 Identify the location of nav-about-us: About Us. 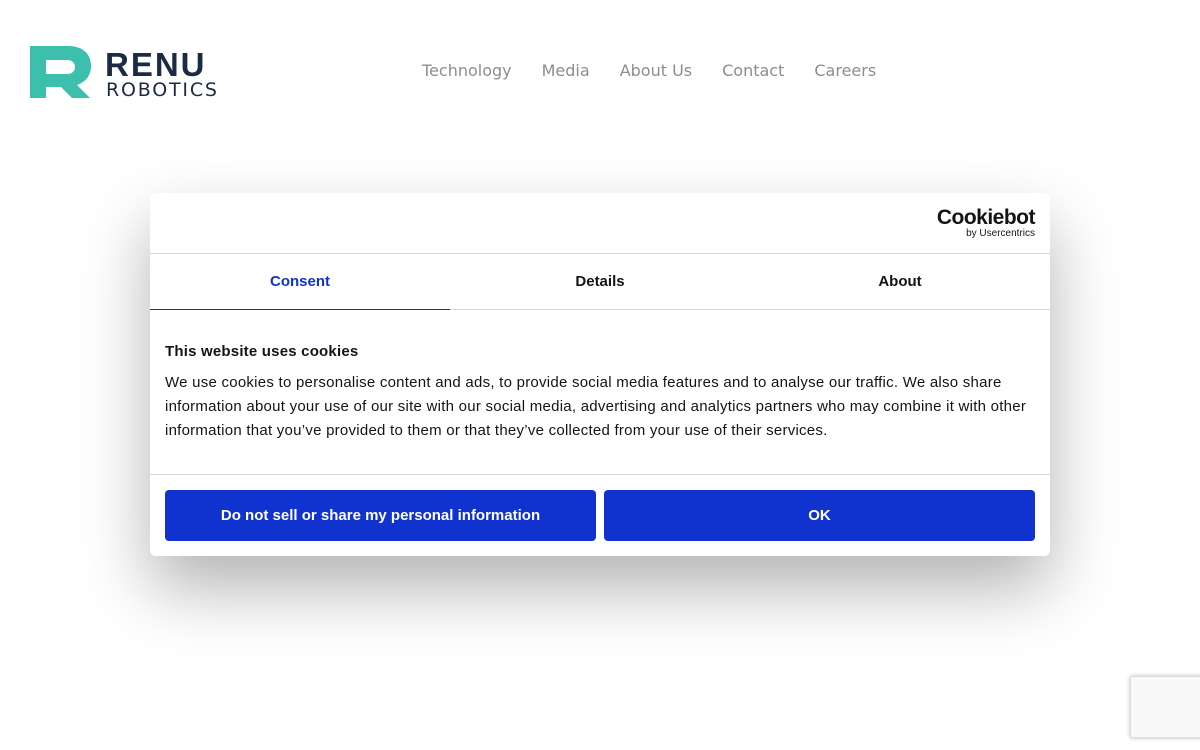
(656, 71).